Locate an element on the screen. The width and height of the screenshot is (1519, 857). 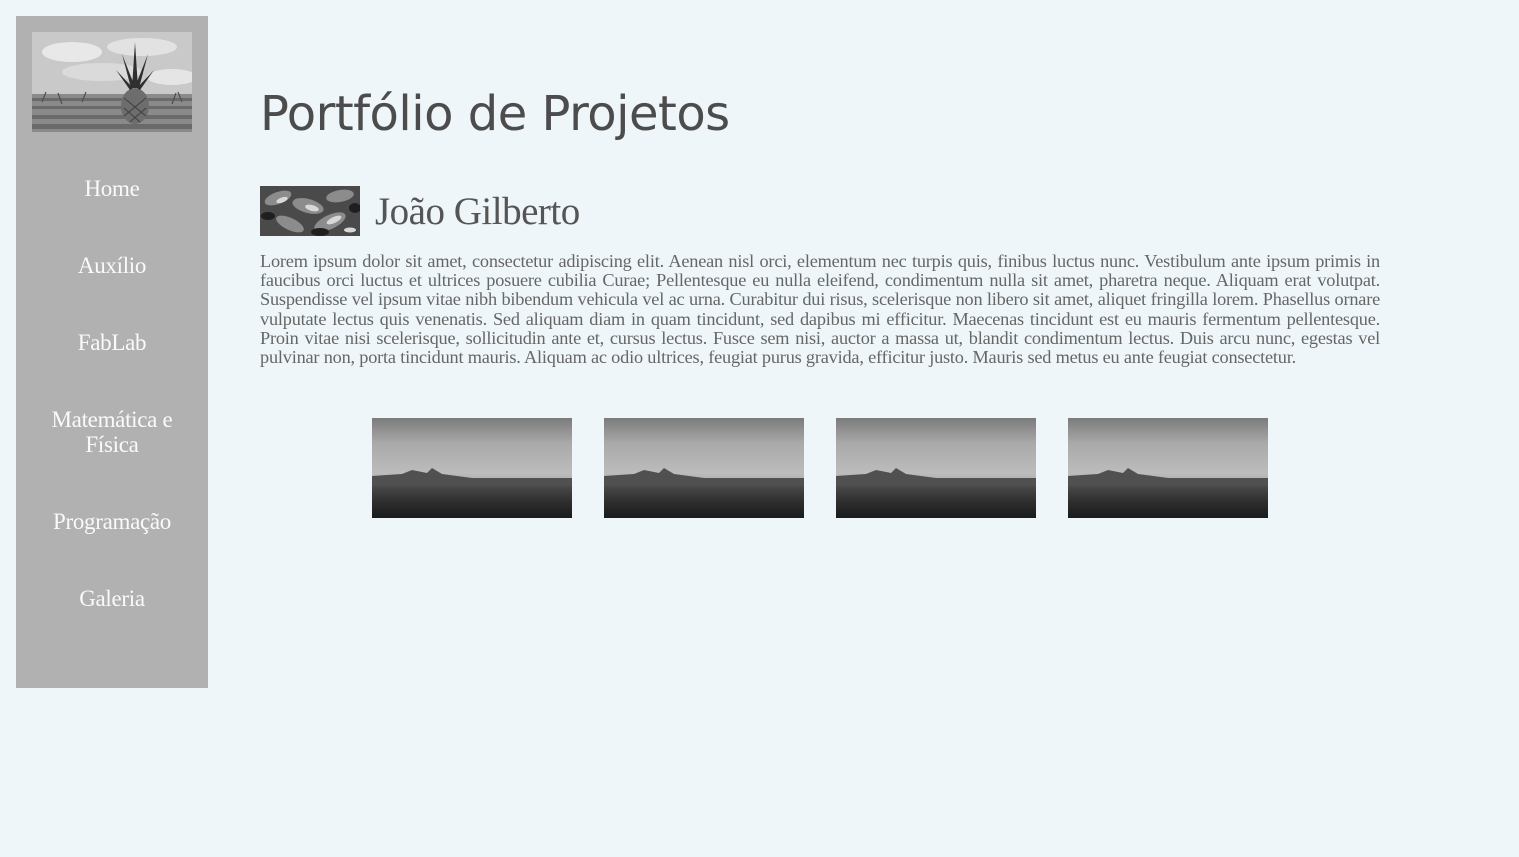
nav-item-fablab: FabLab is located at coordinates (112, 342).